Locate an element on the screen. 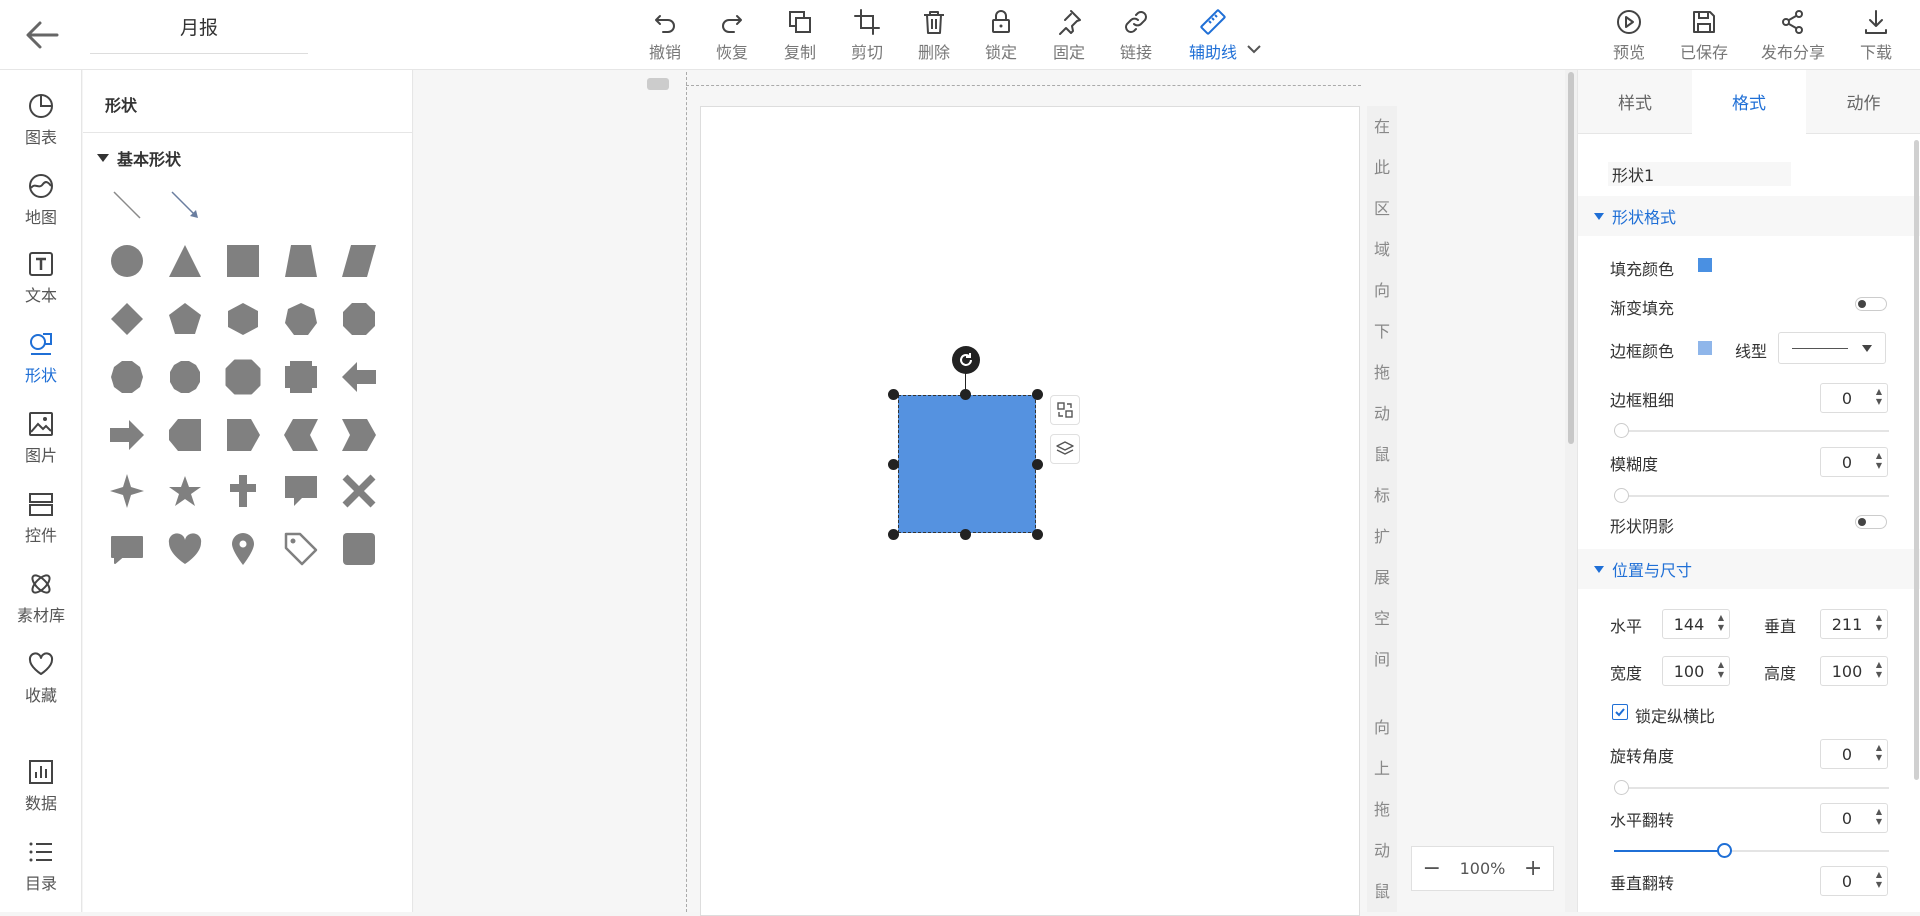 The image size is (1920, 916). shape-x is located at coordinates (359, 491).